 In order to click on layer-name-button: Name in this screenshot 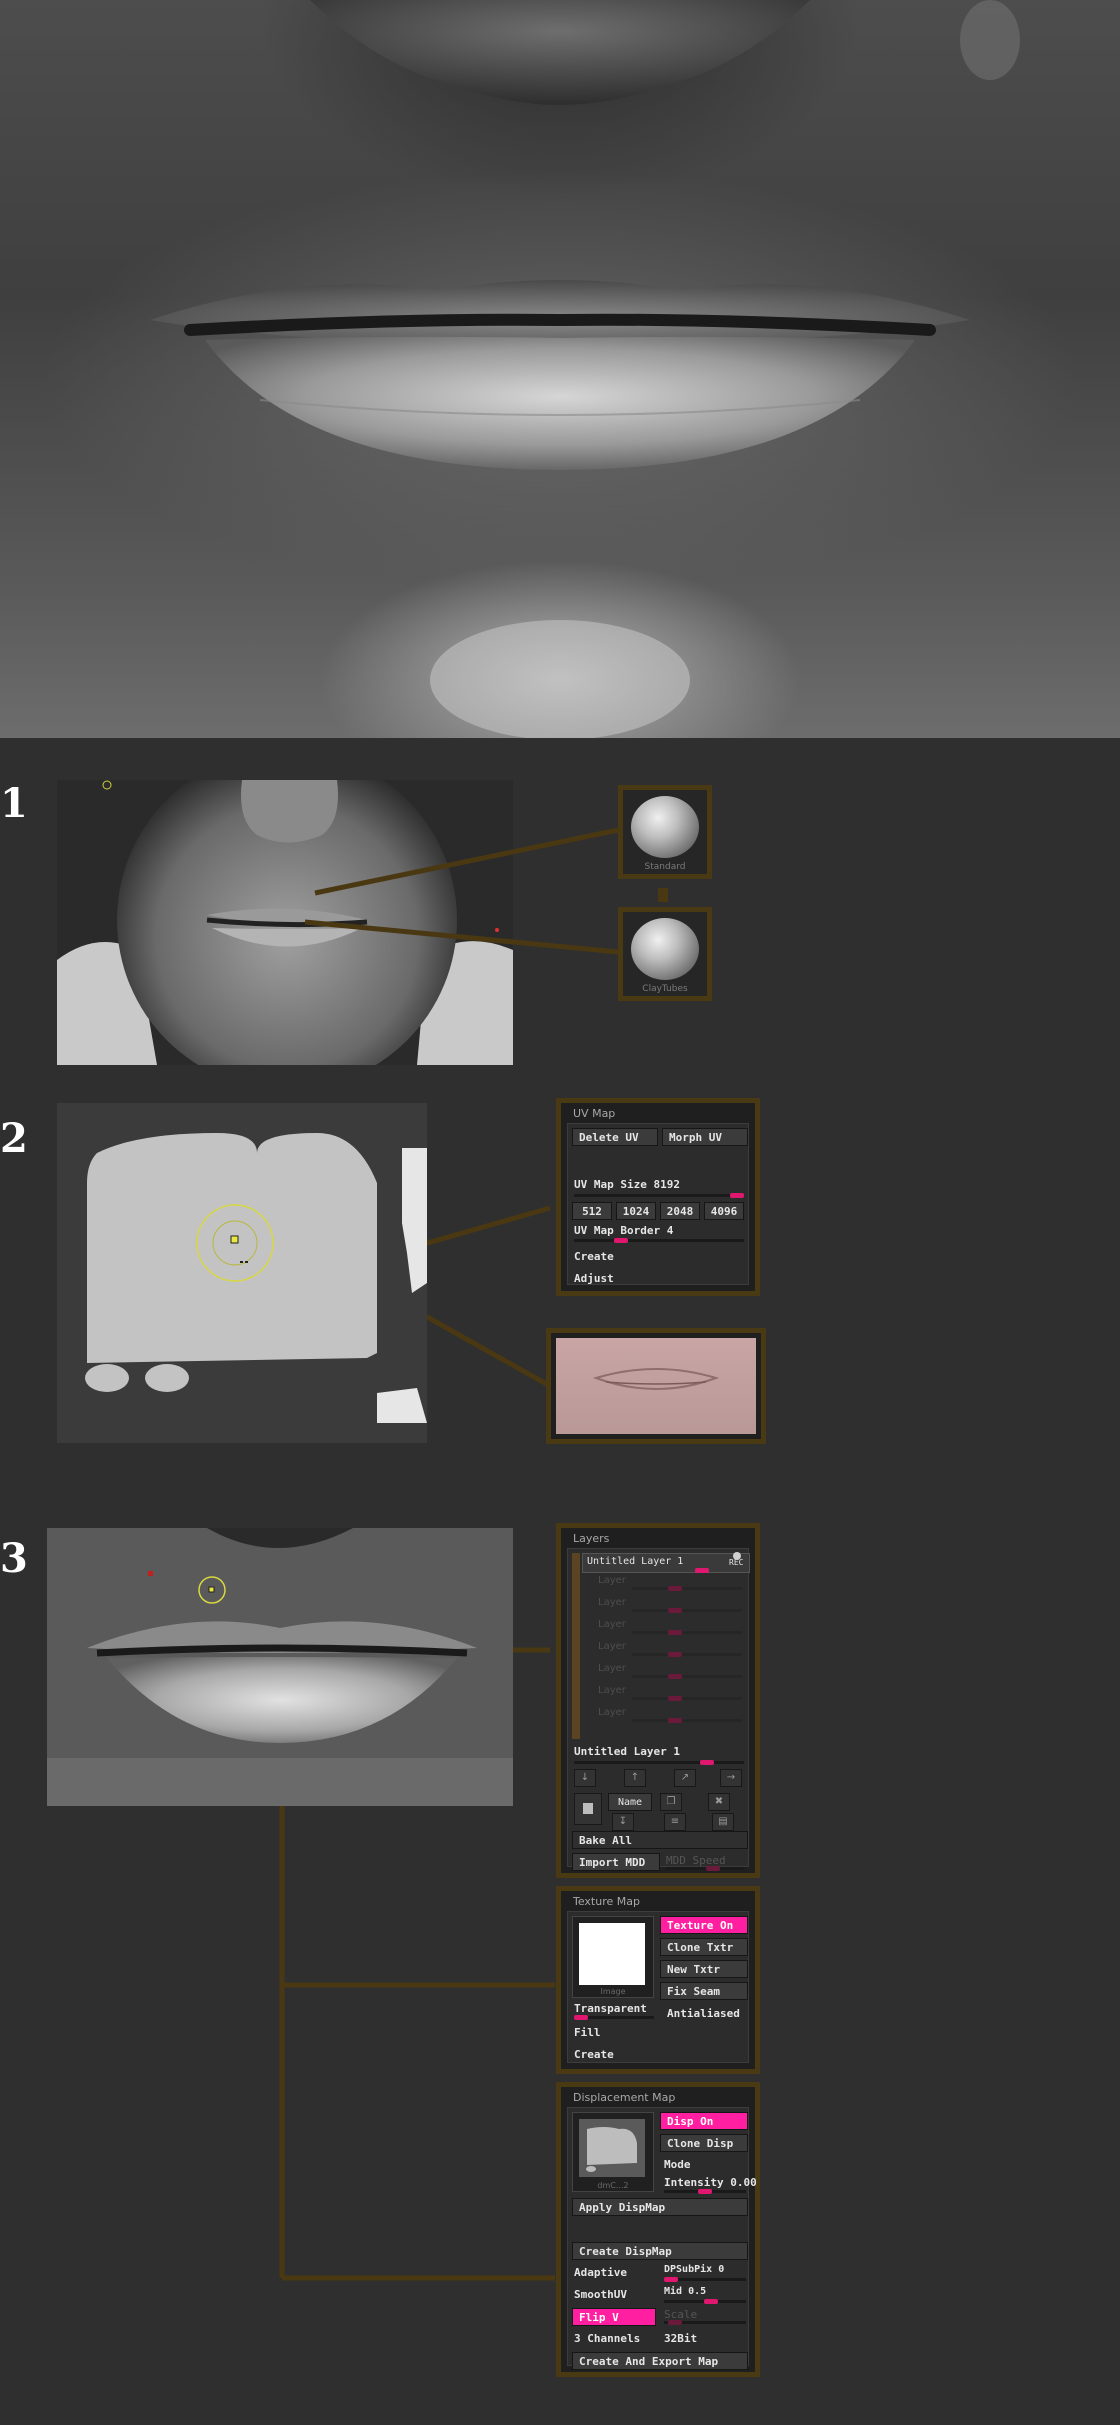, I will do `click(630, 1802)`.